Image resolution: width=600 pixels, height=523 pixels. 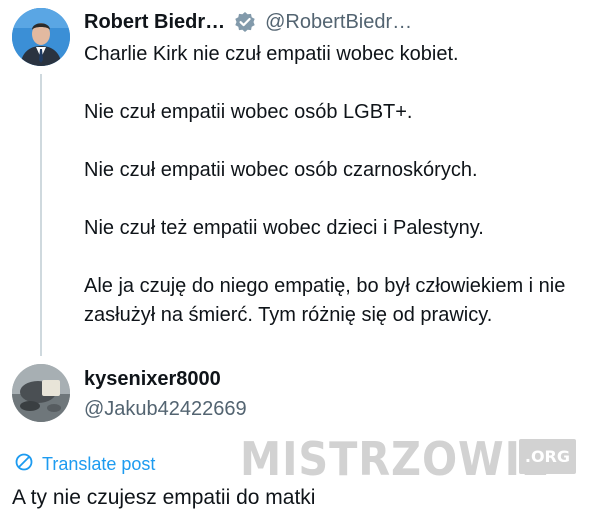 What do you see at coordinates (24, 464) in the screenshot?
I see `globe-icon` at bounding box center [24, 464].